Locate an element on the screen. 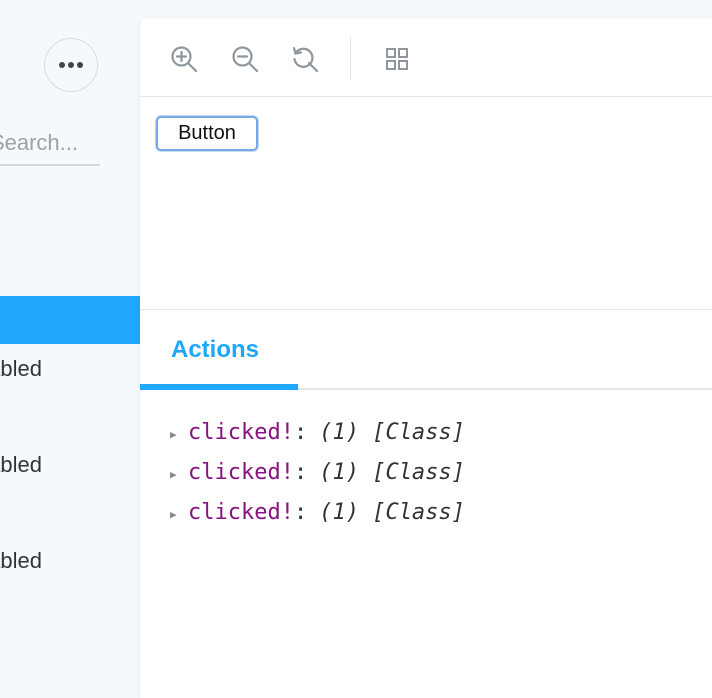 This screenshot has width=712, height=698. tab-actions: Actions is located at coordinates (219, 350).